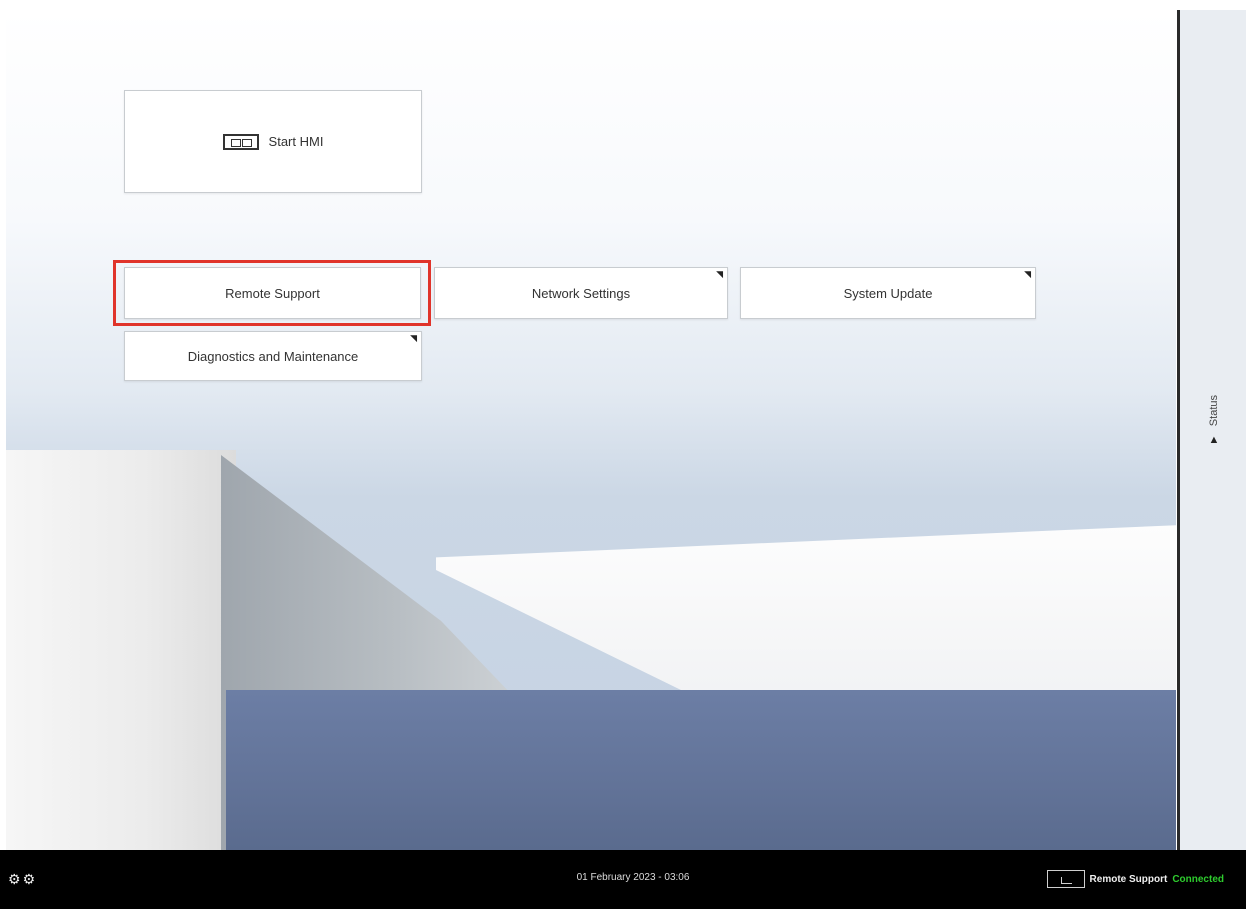  What do you see at coordinates (806, 615) in the screenshot?
I see `bg-shape-right` at bounding box center [806, 615].